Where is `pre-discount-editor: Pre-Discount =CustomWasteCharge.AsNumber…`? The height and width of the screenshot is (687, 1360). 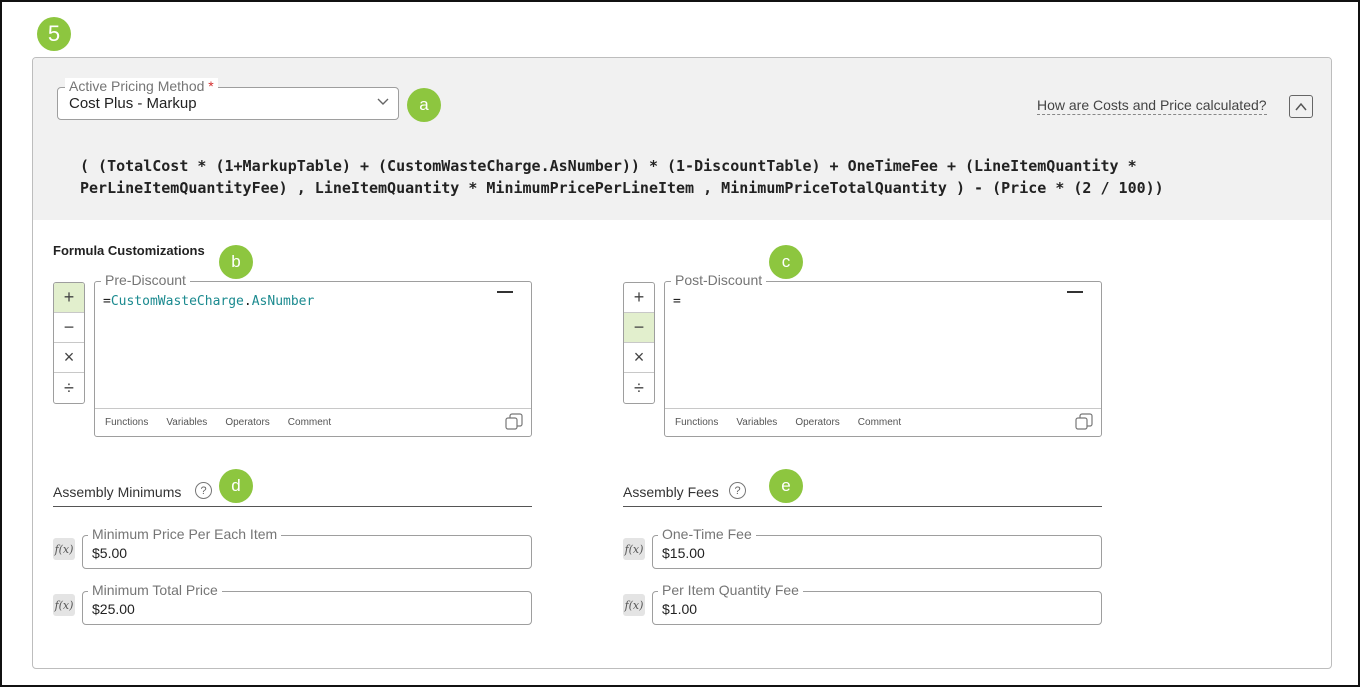 pre-discount-editor: Pre-Discount =CustomWasteCharge.AsNumber… is located at coordinates (313, 354).